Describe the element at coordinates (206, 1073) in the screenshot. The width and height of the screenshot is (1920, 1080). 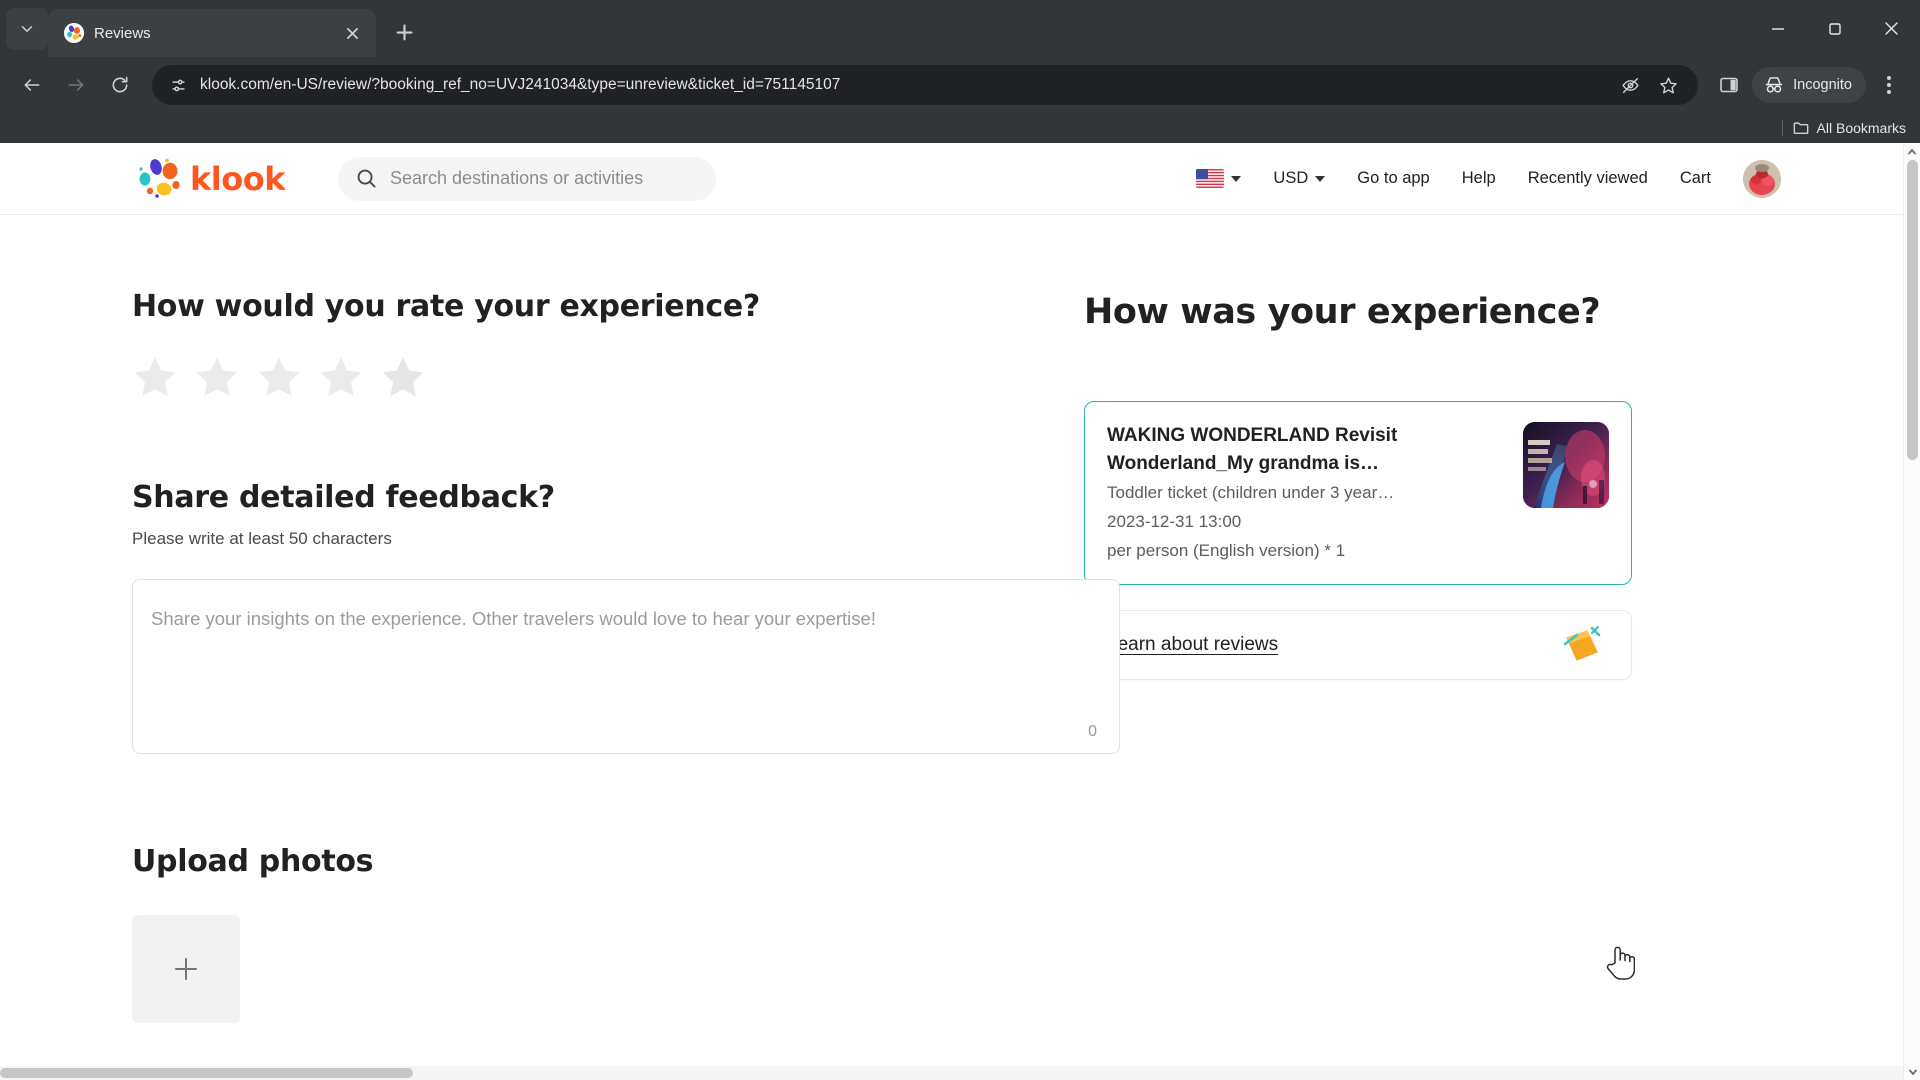
I see `horizontal-scroll-thumb` at that location.